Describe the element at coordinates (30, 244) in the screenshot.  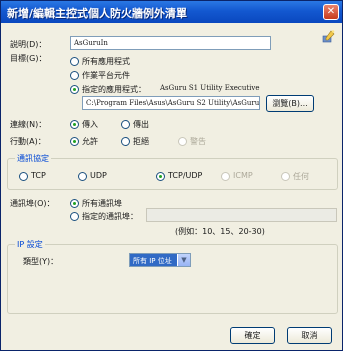
I see `ip-settings-title: IP 設定` at that location.